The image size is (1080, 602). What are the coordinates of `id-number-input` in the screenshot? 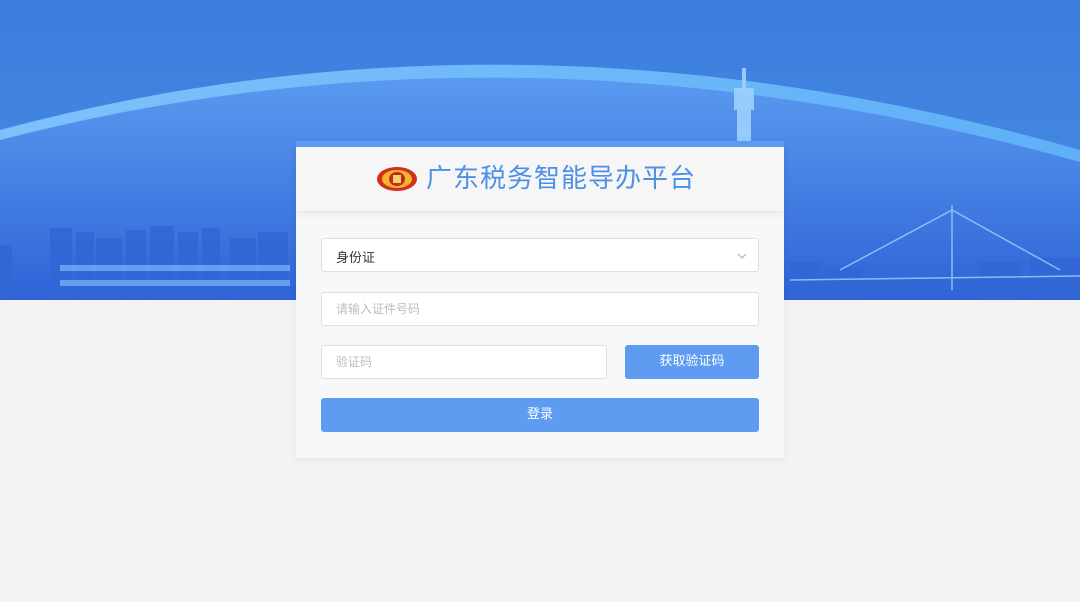 It's located at (540, 309).